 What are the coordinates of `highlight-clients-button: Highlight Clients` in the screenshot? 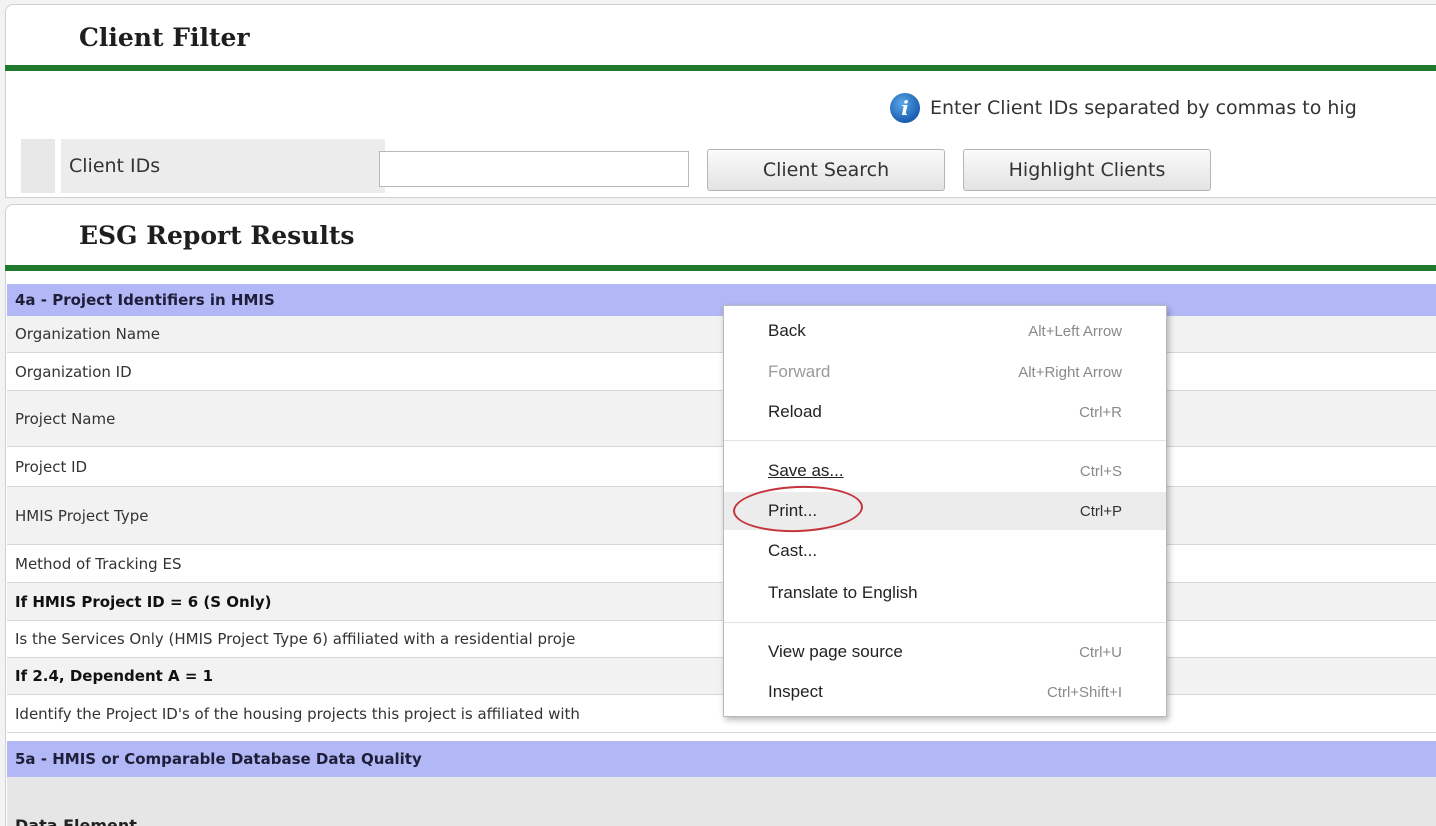 It's located at (1087, 170).